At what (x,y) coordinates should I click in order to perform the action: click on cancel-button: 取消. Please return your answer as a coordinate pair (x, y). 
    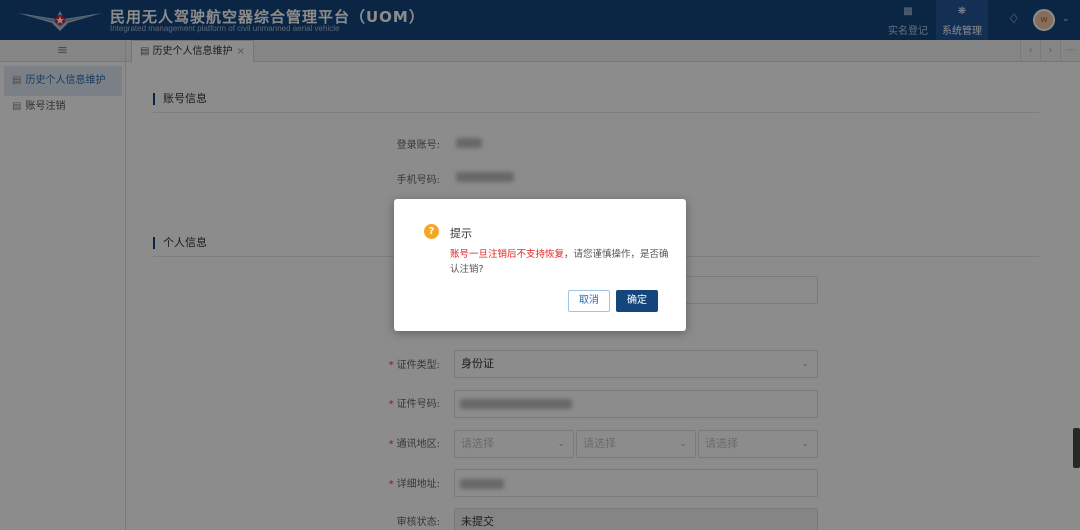
    Looking at the image, I should click on (589, 301).